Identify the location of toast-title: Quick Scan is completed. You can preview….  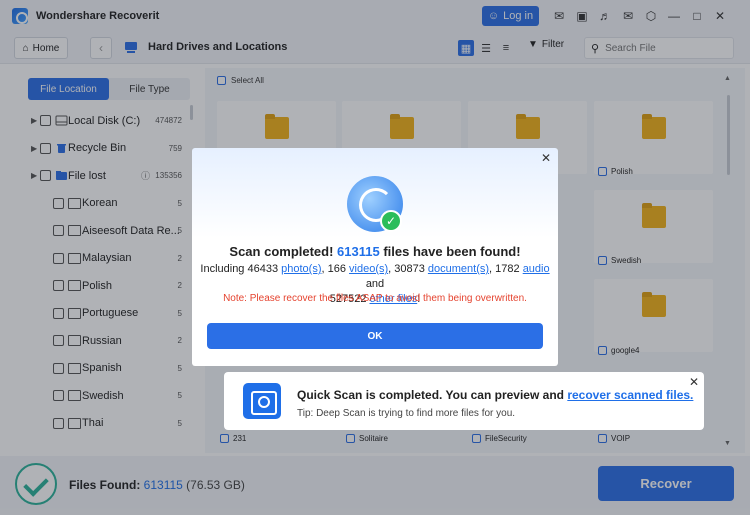
(495, 395).